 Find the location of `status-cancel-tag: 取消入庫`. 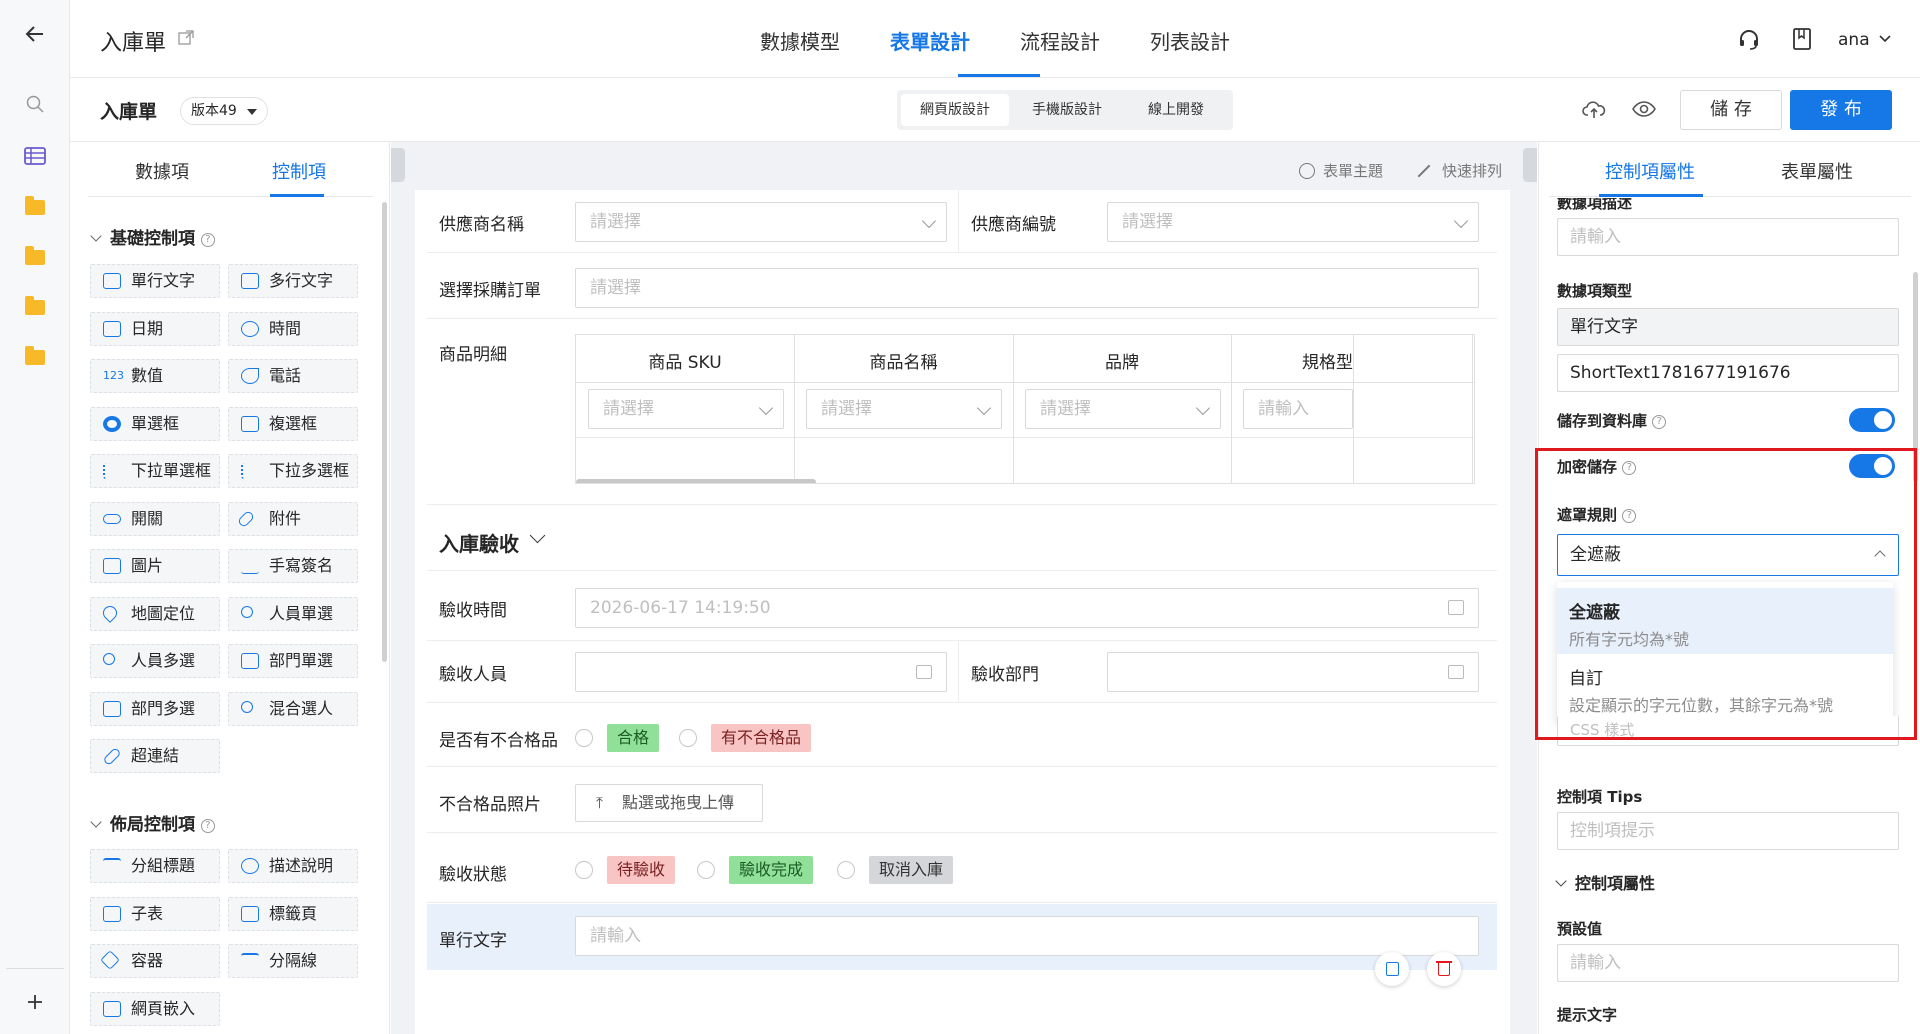

status-cancel-tag: 取消入庫 is located at coordinates (911, 870).